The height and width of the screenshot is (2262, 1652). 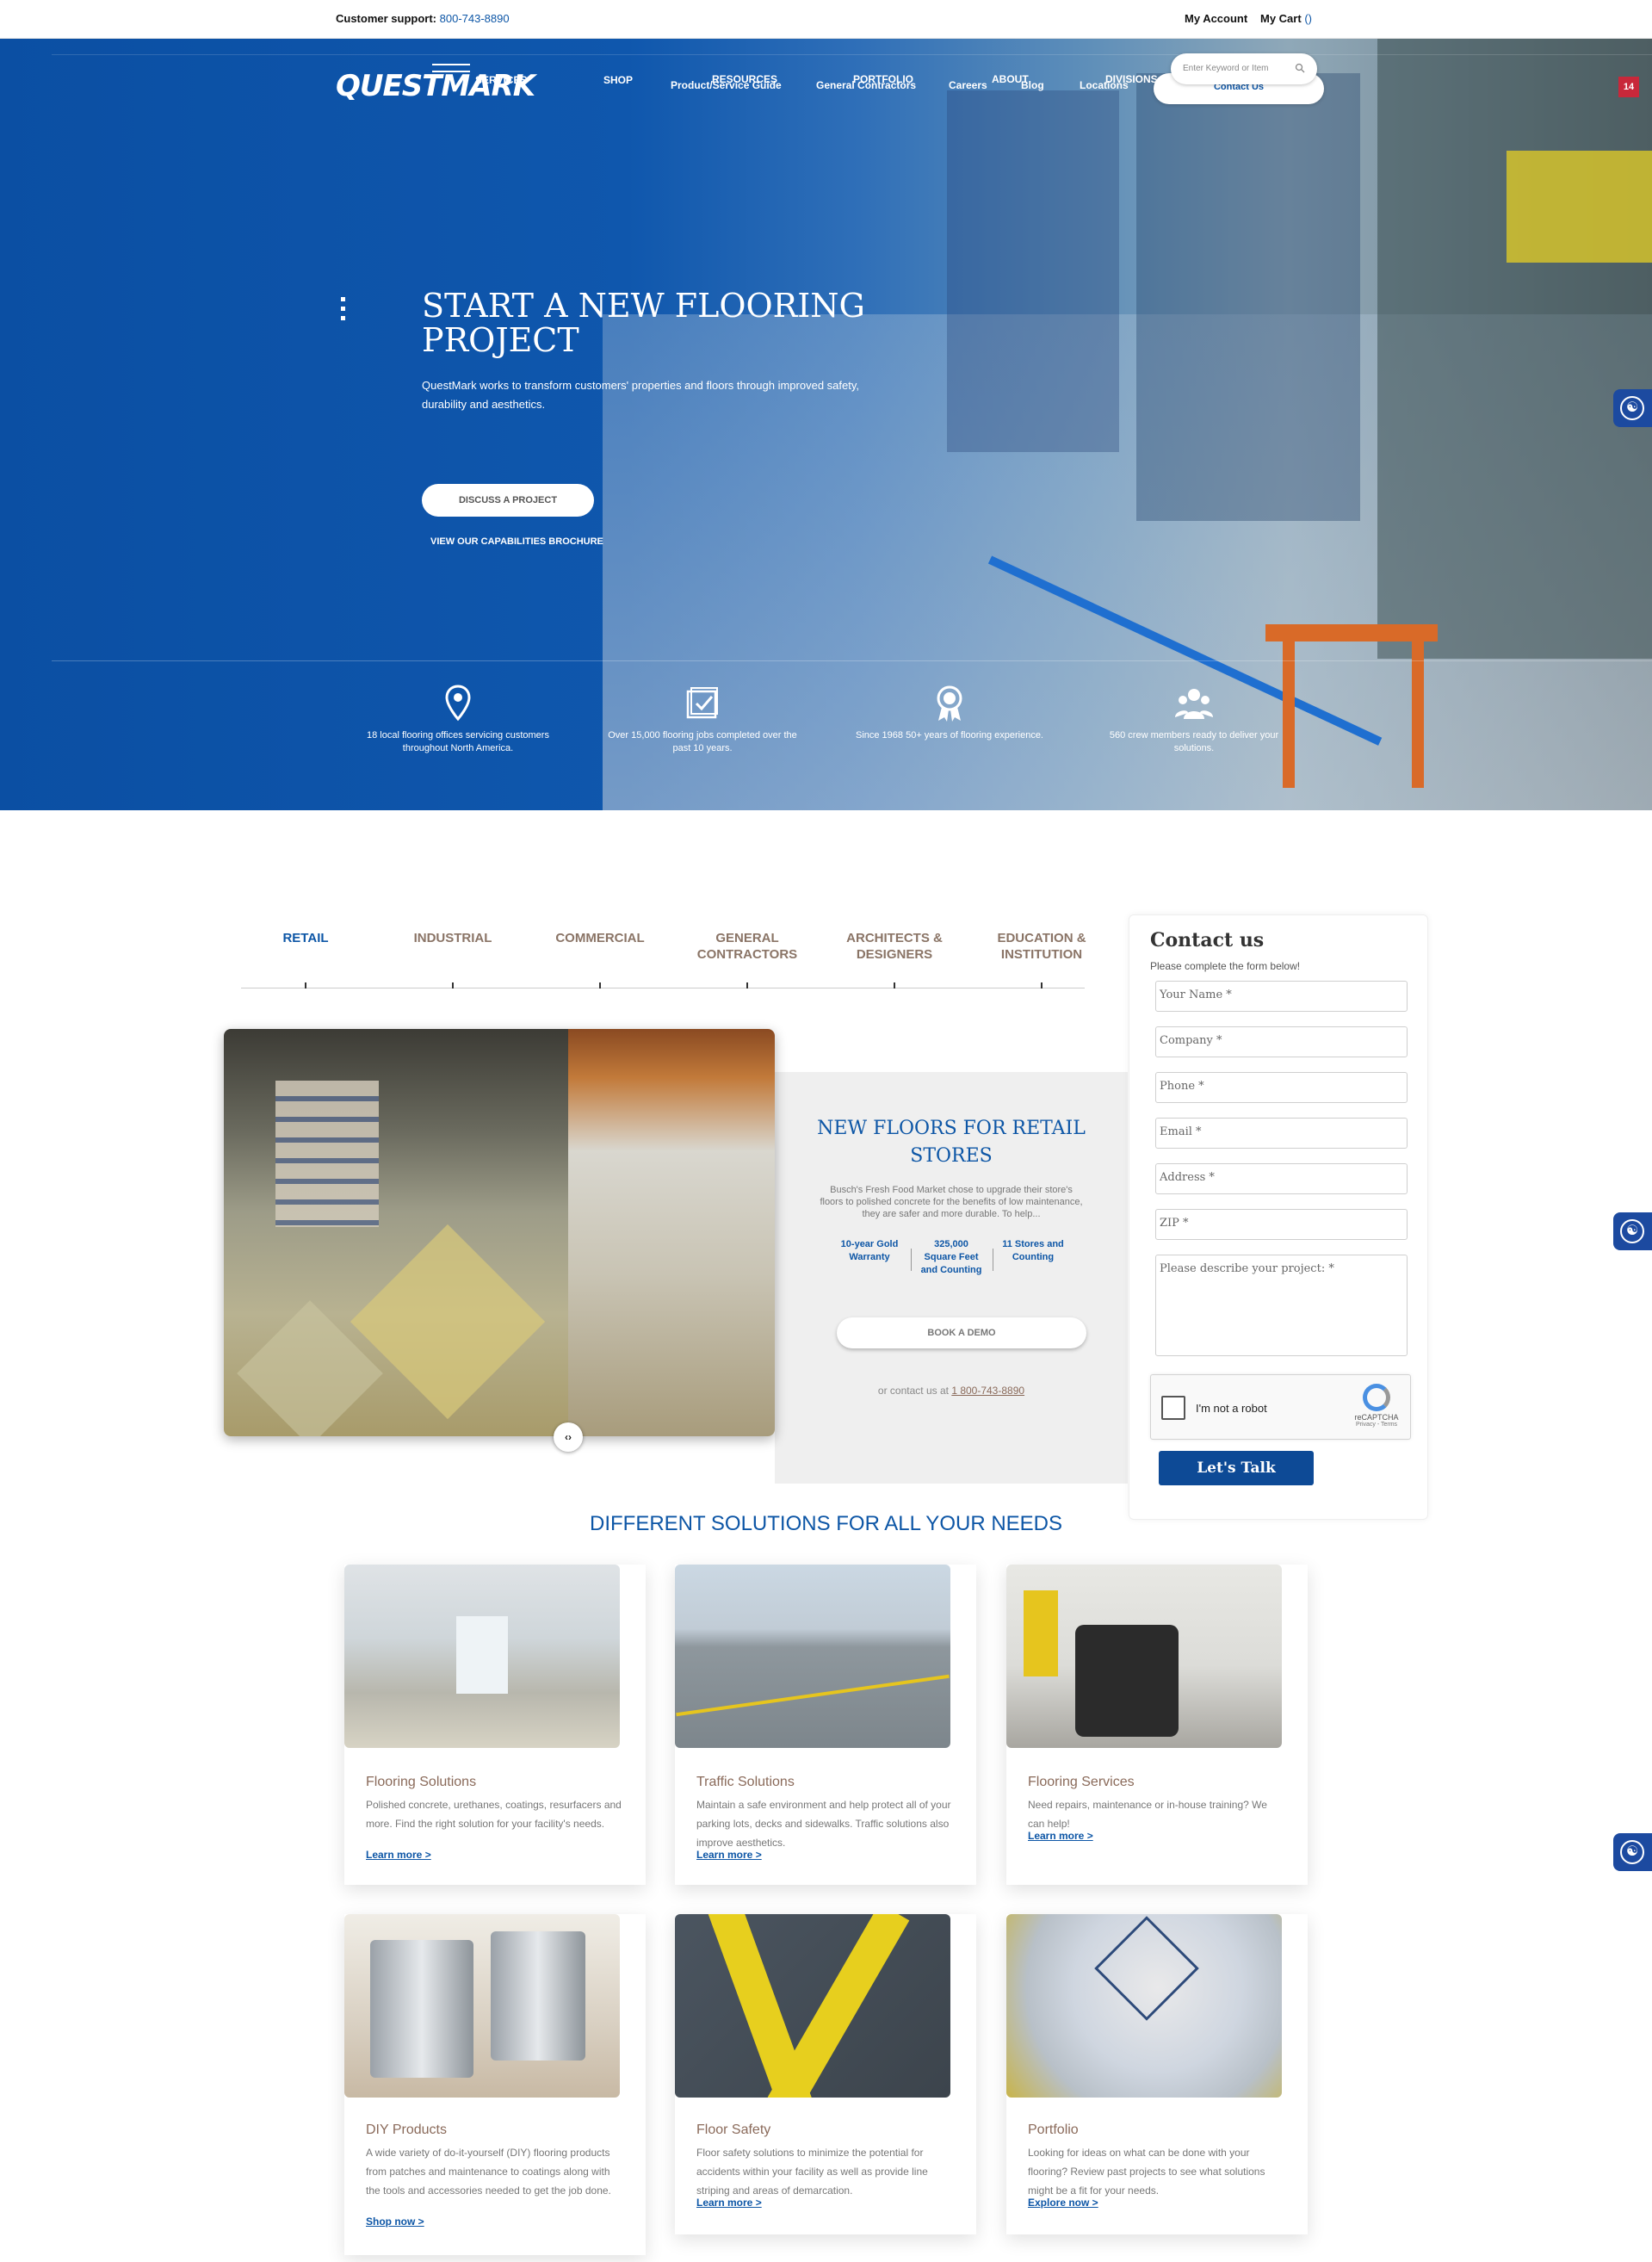 I want to click on search-icon, so click(x=1300, y=68).